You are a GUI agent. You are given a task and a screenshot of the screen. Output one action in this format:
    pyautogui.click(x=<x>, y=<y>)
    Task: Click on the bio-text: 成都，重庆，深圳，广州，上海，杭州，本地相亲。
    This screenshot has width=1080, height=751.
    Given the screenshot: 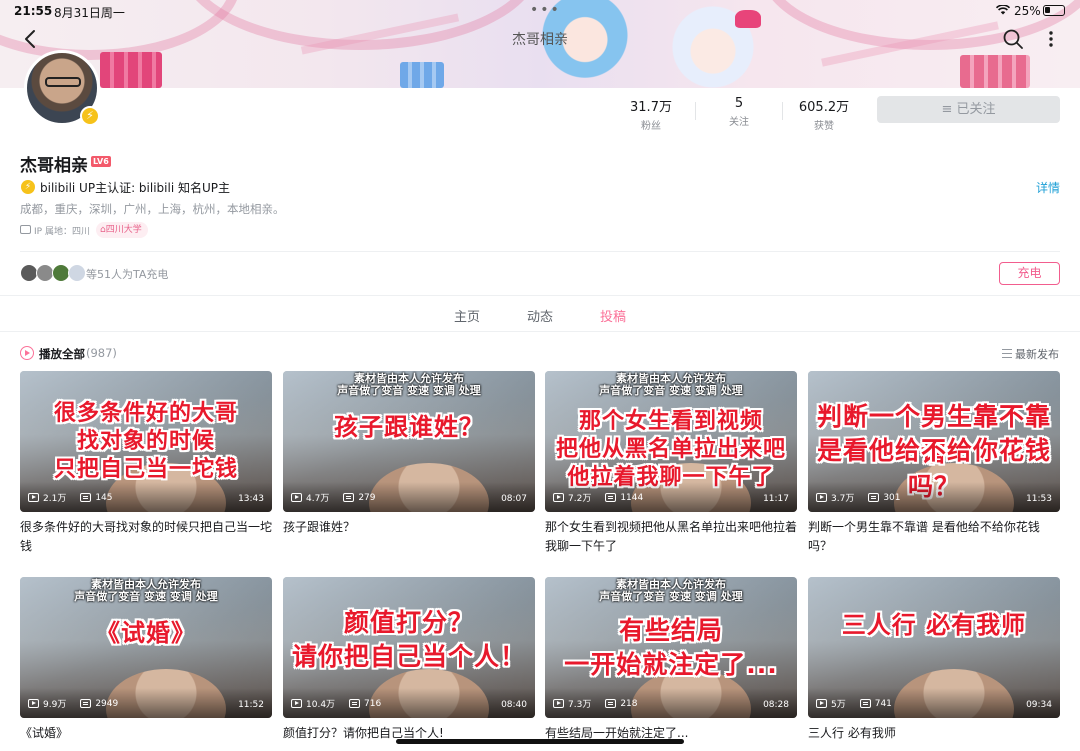 What is the action you would take?
    pyautogui.click(x=152, y=209)
    